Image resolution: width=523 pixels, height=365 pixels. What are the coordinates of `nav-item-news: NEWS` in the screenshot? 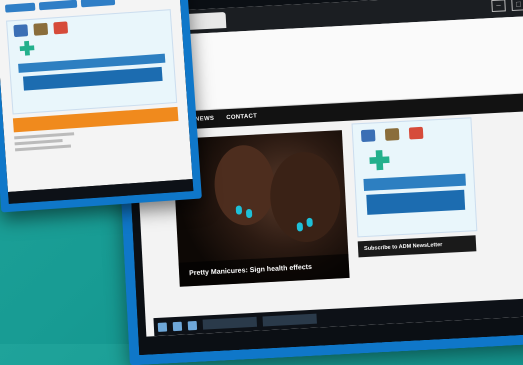 It's located at (204, 119).